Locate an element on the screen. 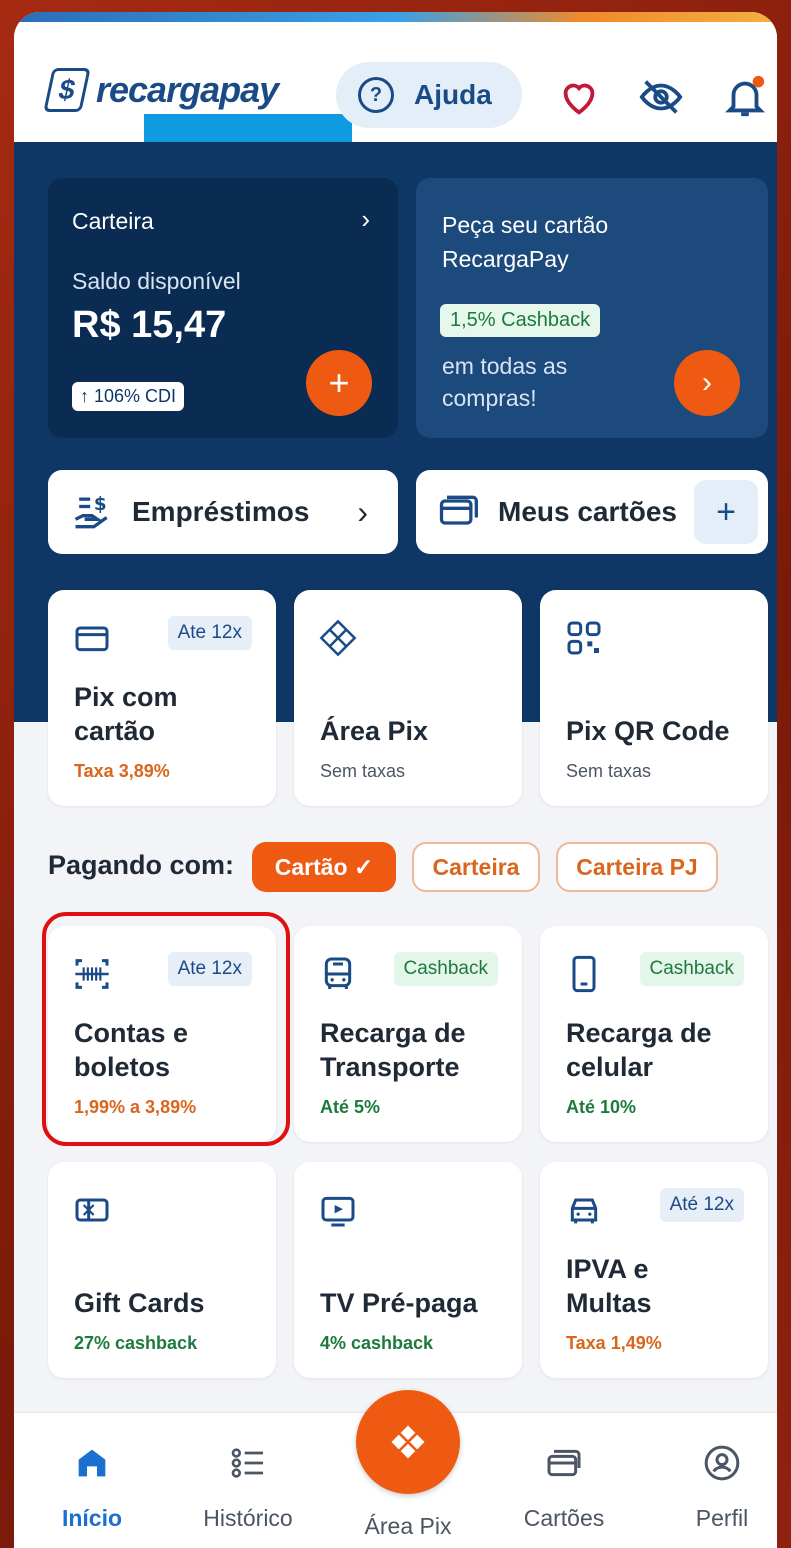  bills-tile: Ate 12x Contas e boletos 1,99% a 3,89% is located at coordinates (162, 1034).